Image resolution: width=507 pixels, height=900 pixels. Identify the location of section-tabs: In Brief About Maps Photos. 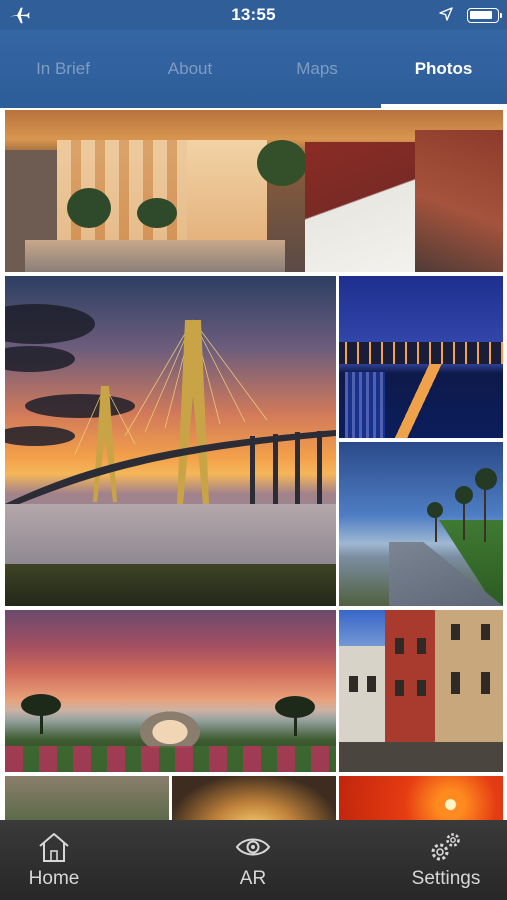
(253, 69).